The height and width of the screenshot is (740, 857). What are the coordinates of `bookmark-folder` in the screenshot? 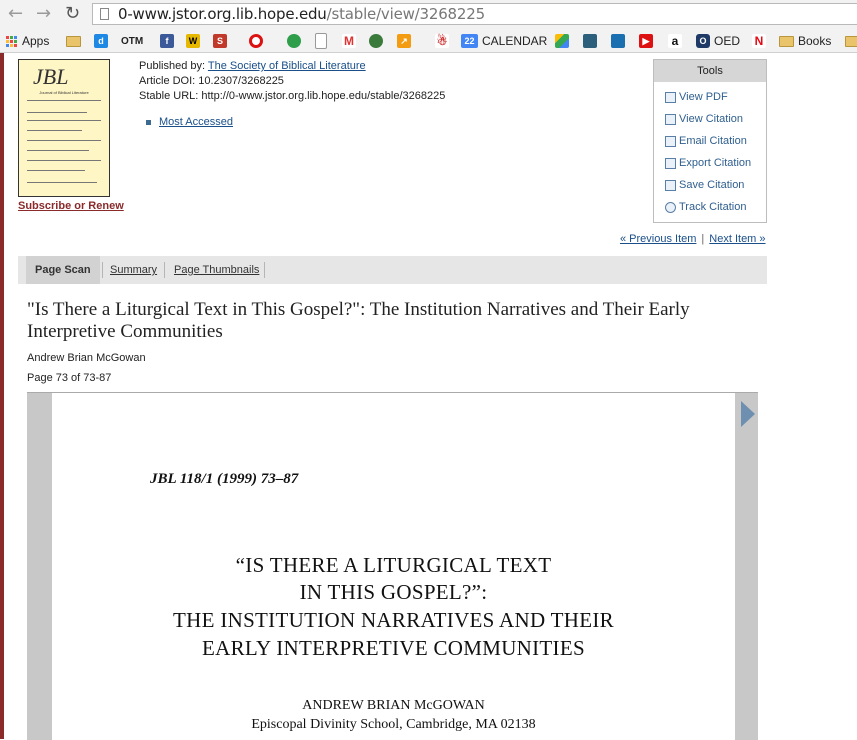 It's located at (75, 41).